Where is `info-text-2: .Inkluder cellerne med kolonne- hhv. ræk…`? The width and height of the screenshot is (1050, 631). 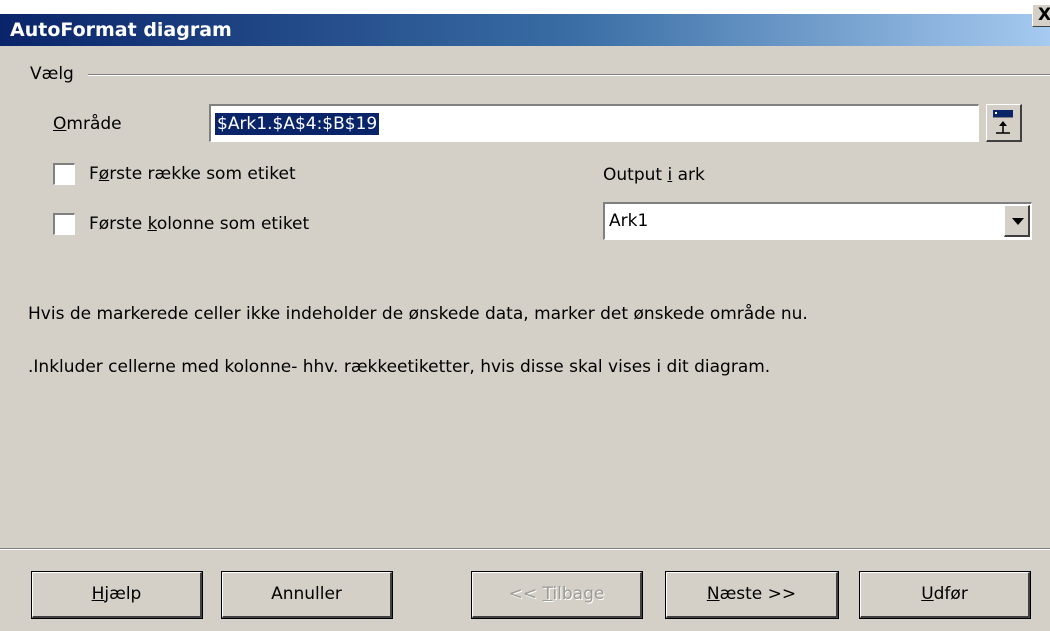 info-text-2: .Inkluder cellerne med kolonne- hhv. ræk… is located at coordinates (399, 367).